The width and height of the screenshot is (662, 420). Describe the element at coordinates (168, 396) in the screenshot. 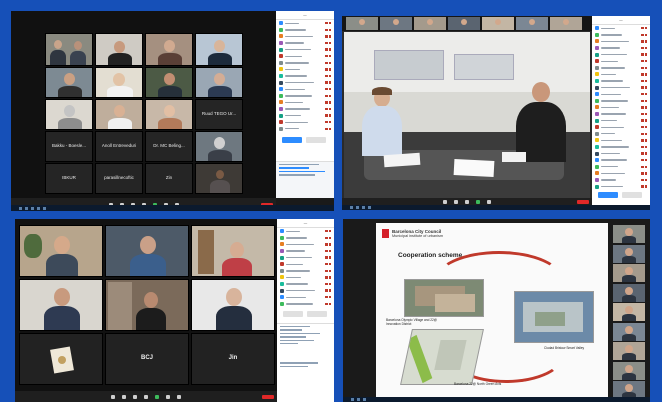

I see `chat-icon` at that location.